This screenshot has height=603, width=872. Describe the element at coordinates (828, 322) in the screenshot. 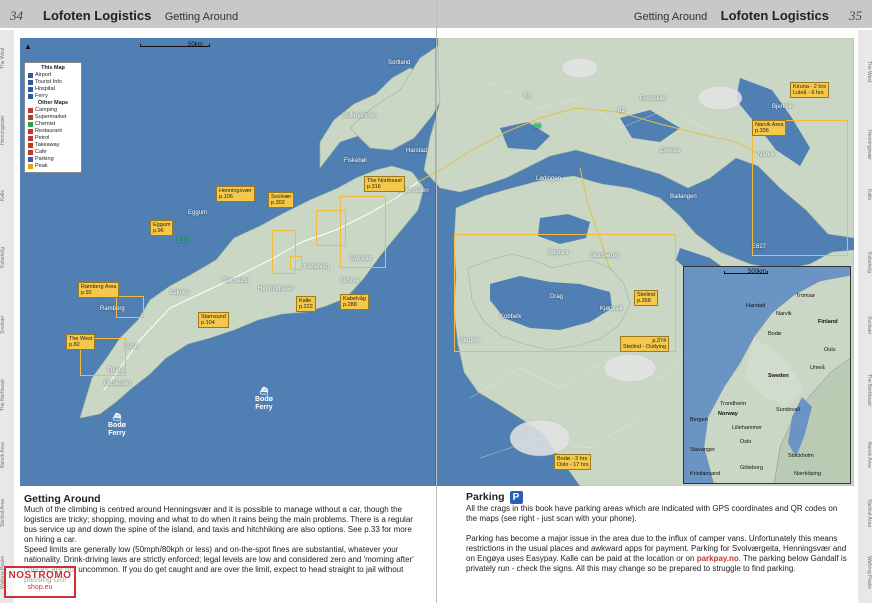

I see `inset-place-label: Finland` at that location.